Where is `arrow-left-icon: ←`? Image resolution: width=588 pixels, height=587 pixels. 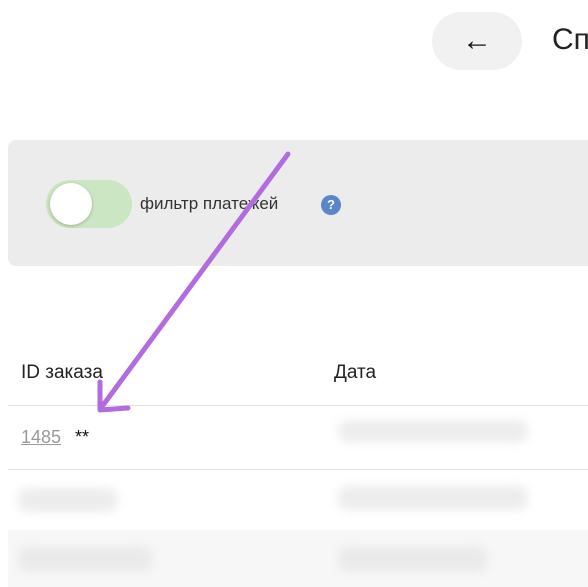
arrow-left-icon: ← is located at coordinates (477, 40).